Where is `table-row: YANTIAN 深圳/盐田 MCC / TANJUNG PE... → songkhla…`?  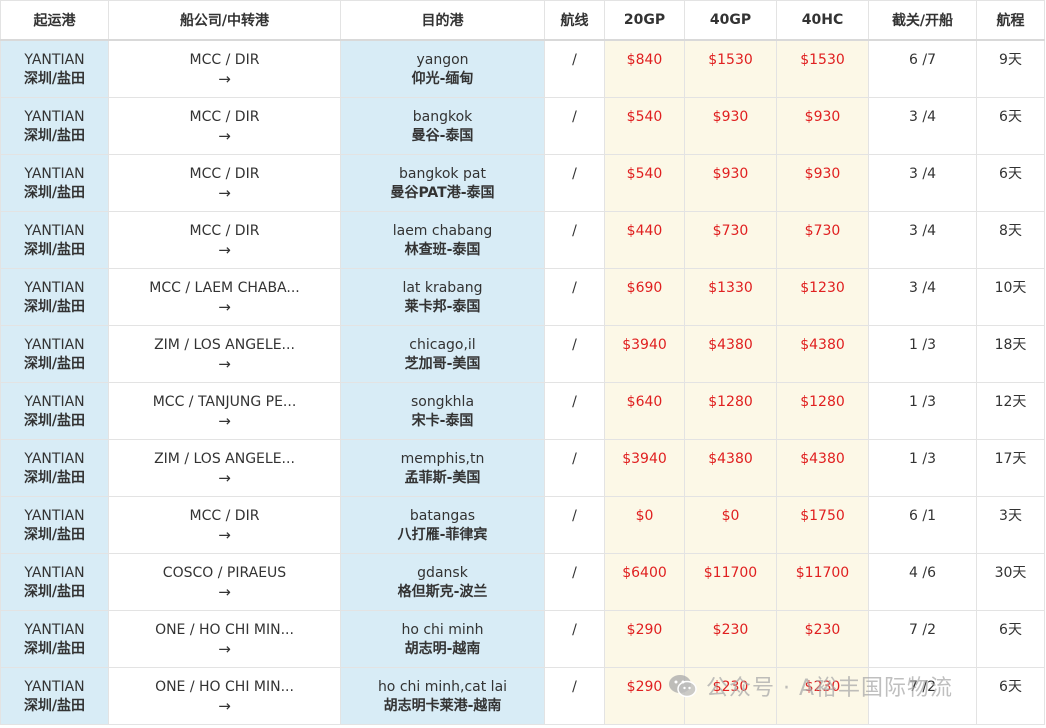 table-row: YANTIAN 深圳/盐田 MCC / TANJUNG PE... → songkhla… is located at coordinates (522, 411).